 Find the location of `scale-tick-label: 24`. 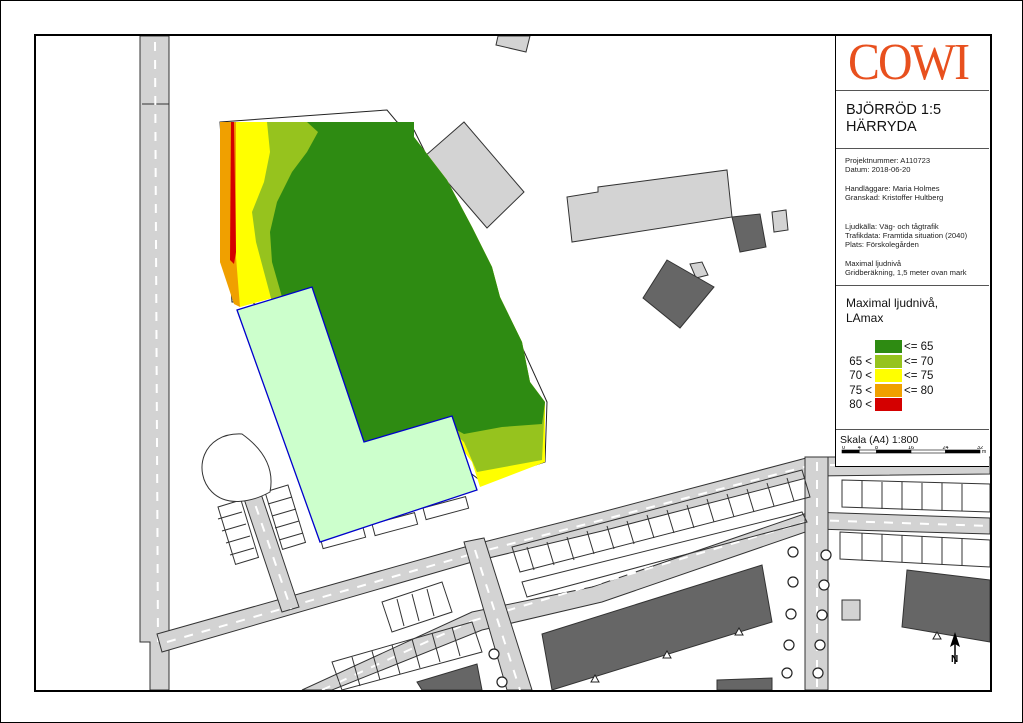

scale-tick-label: 24 is located at coordinates (945, 448).